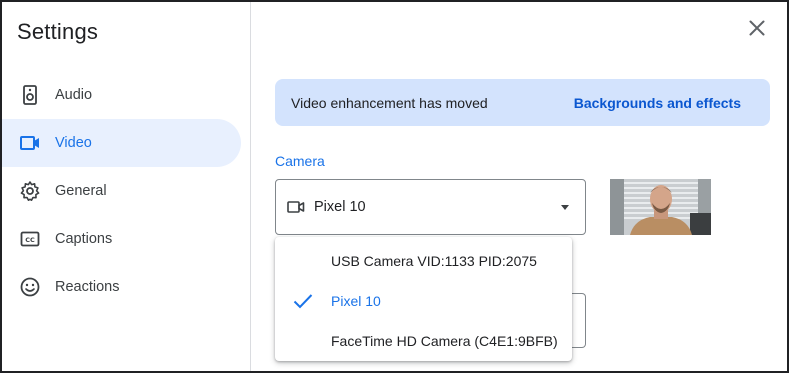  Describe the element at coordinates (340, 207) in the screenshot. I see `camera-select-value: Pixel 10` at that location.